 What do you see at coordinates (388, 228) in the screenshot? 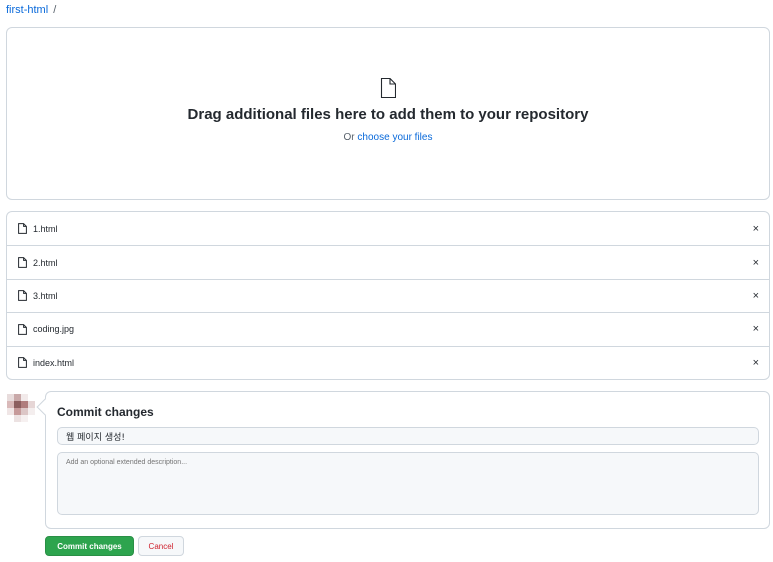
I see `list-item: 1.html ×` at bounding box center [388, 228].